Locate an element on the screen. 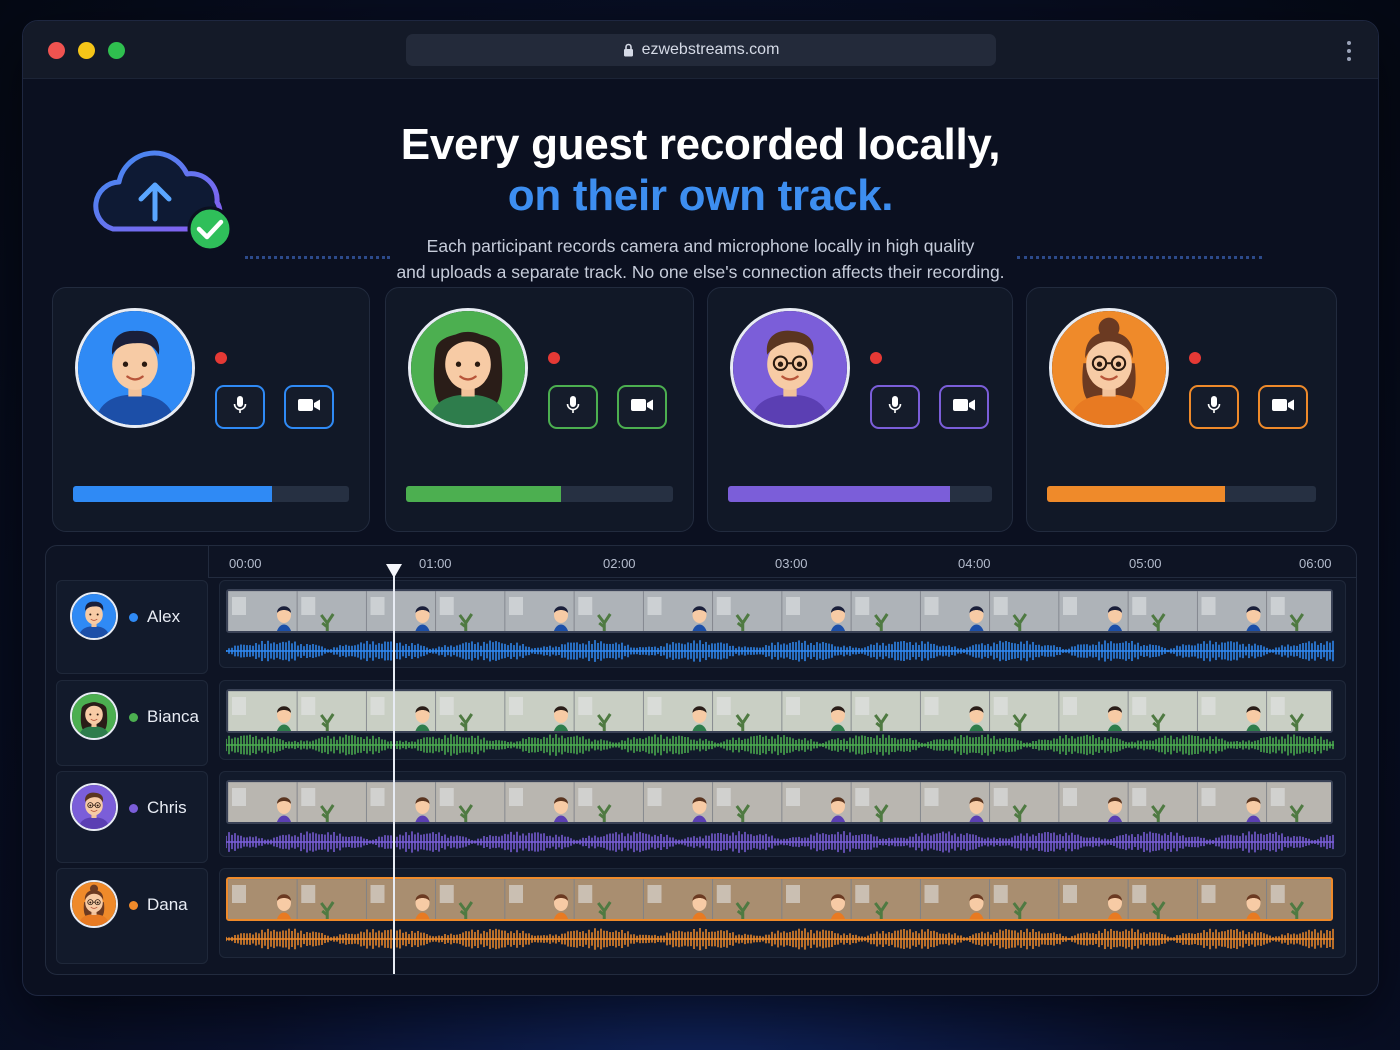 The width and height of the screenshot is (1400, 1050). timeline-tick: 01:00 is located at coordinates (435, 563).